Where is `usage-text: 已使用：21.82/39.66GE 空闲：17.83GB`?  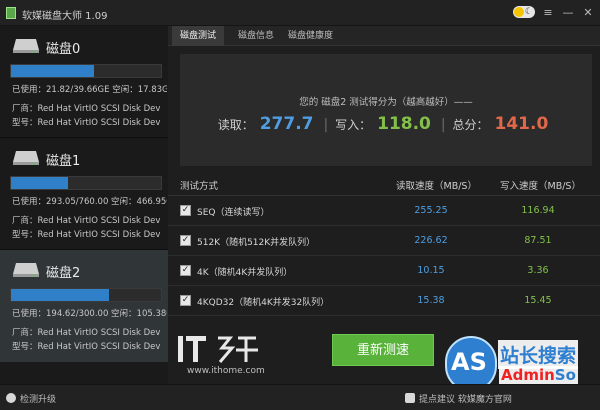 usage-text: 已使用：21.82/39.66GE 空闲：17.83GB is located at coordinates (89, 90).